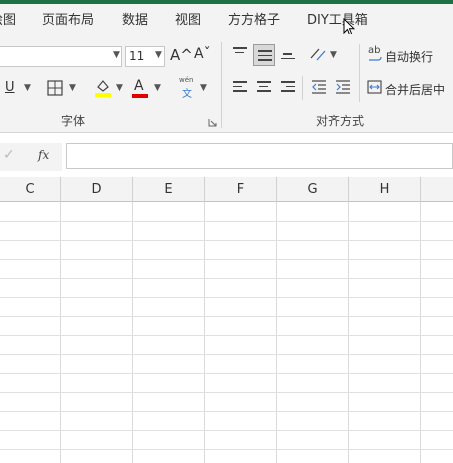  Describe the element at coordinates (43, 155) in the screenshot. I see `insert-function-button: fx` at that location.